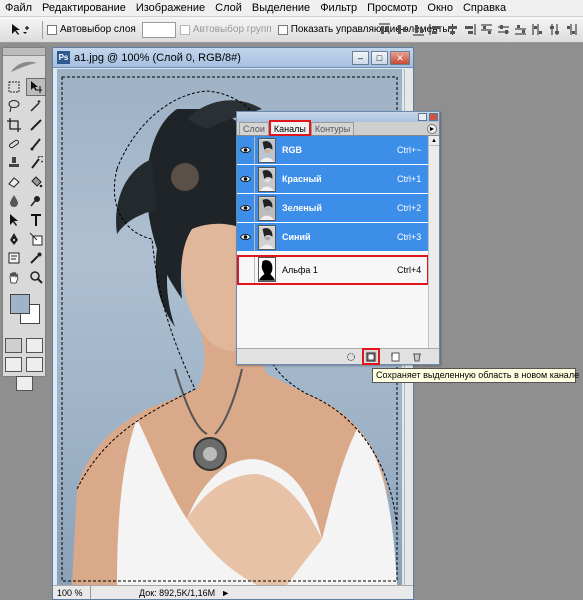 This screenshot has height=600, width=583. I want to click on minimize-button: –, so click(360, 58).